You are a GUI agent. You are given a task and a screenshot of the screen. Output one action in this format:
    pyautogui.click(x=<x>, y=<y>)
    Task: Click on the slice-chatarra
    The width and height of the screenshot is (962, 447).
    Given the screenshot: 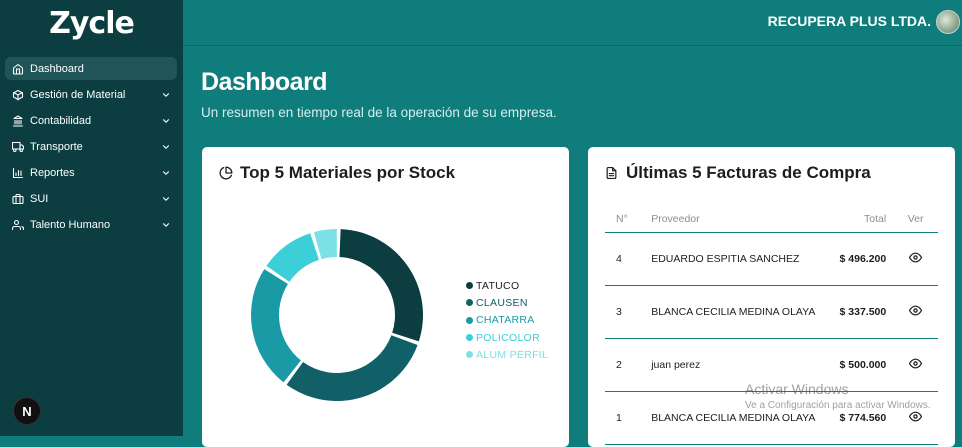 What is the action you would take?
    pyautogui.click(x=276, y=326)
    